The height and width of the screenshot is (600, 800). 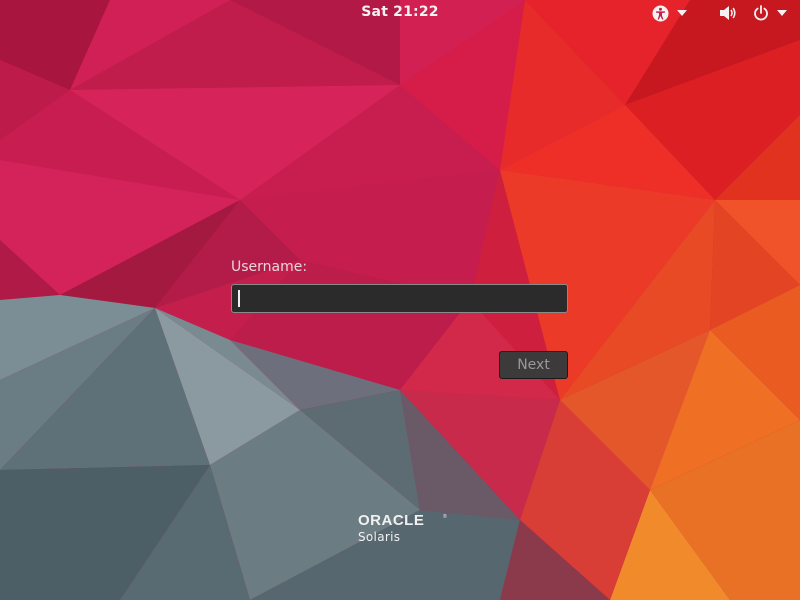 I want to click on username-label: Username:, so click(x=269, y=267).